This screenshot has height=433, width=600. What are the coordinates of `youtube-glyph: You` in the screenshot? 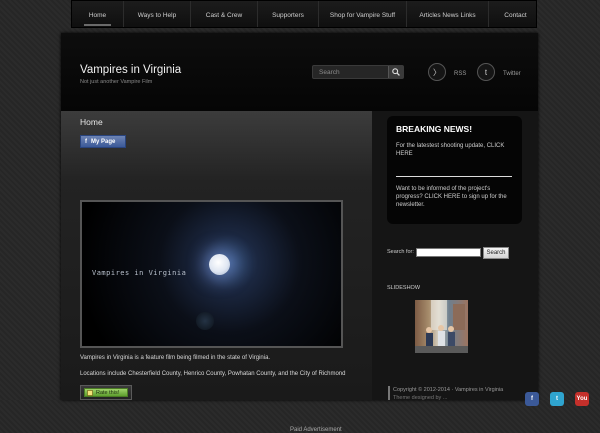 It's located at (582, 399).